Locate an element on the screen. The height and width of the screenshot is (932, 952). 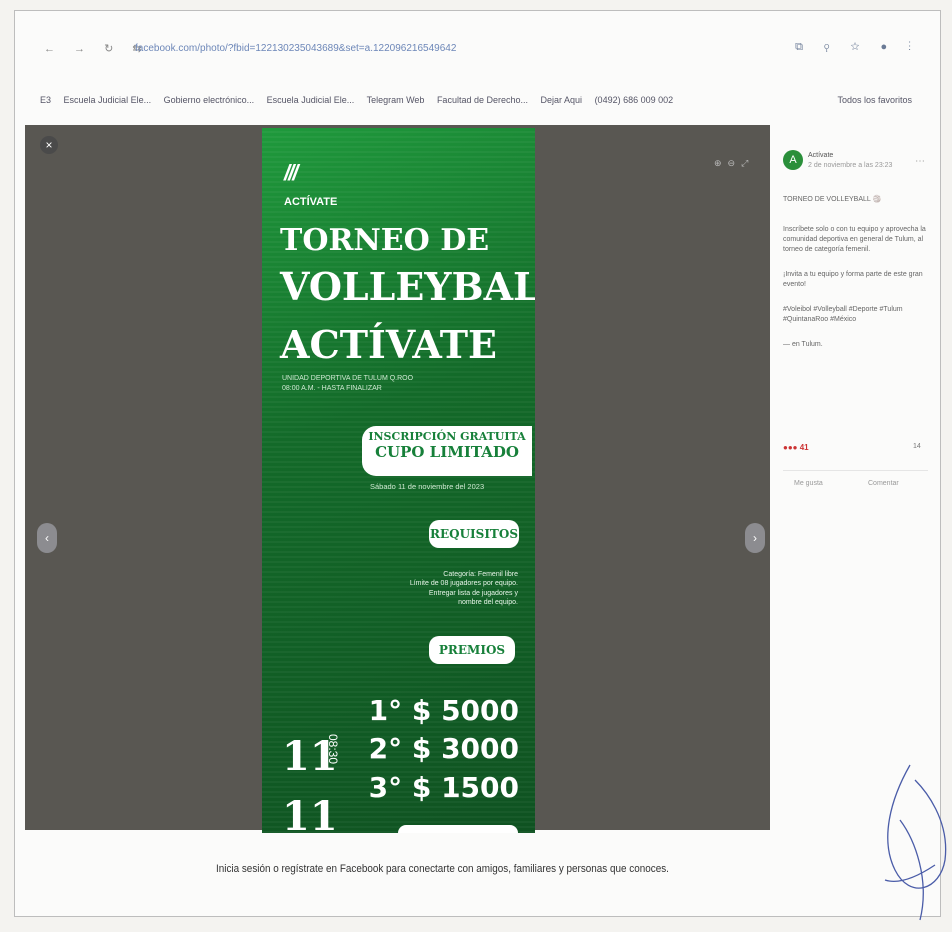
requirements-badge: REQUISITOS is located at coordinates (474, 534).